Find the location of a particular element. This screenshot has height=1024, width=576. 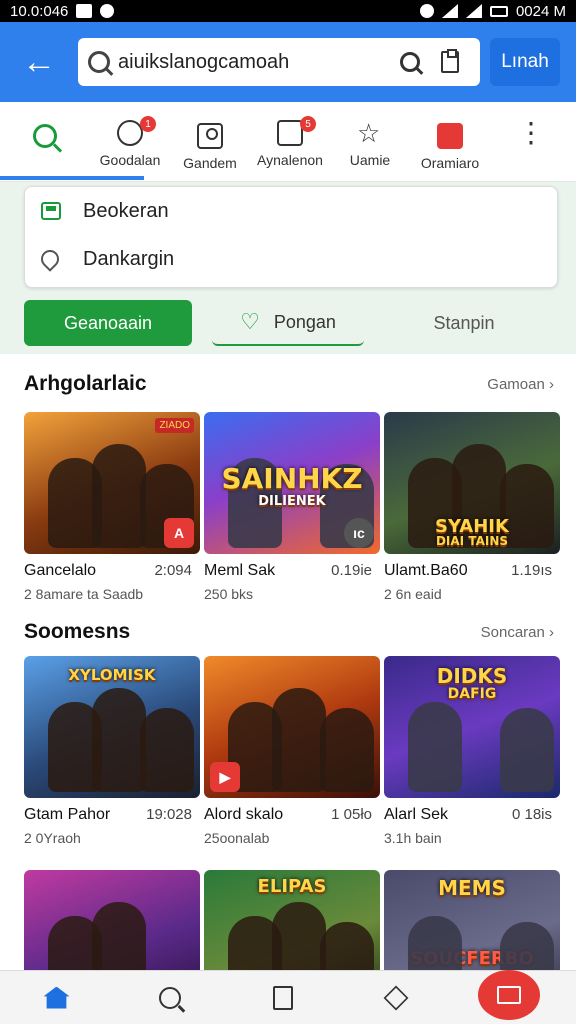

chip-primary: Geanoaain is located at coordinates (108, 323).